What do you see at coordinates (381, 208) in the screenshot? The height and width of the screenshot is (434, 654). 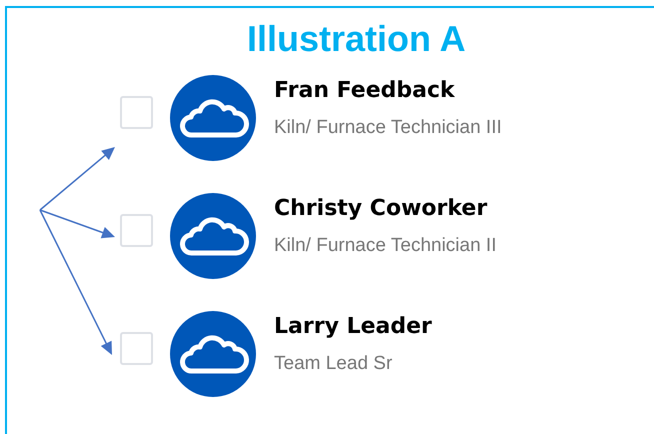 I see `person-name: Christy Coworker` at bounding box center [381, 208].